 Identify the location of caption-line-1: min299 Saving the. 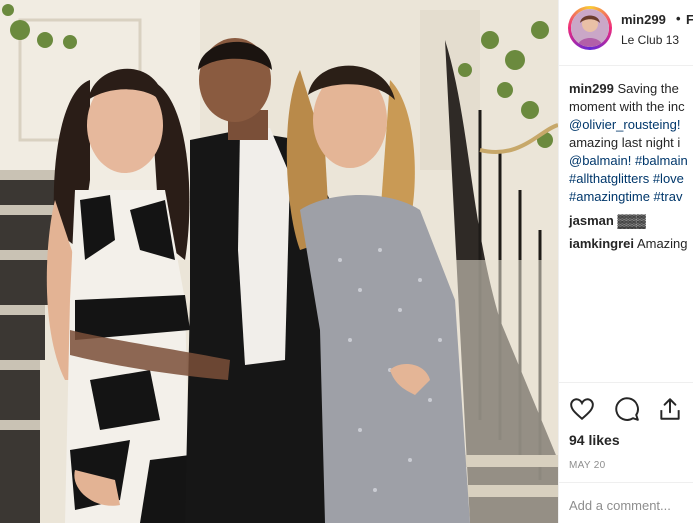
(631, 89).